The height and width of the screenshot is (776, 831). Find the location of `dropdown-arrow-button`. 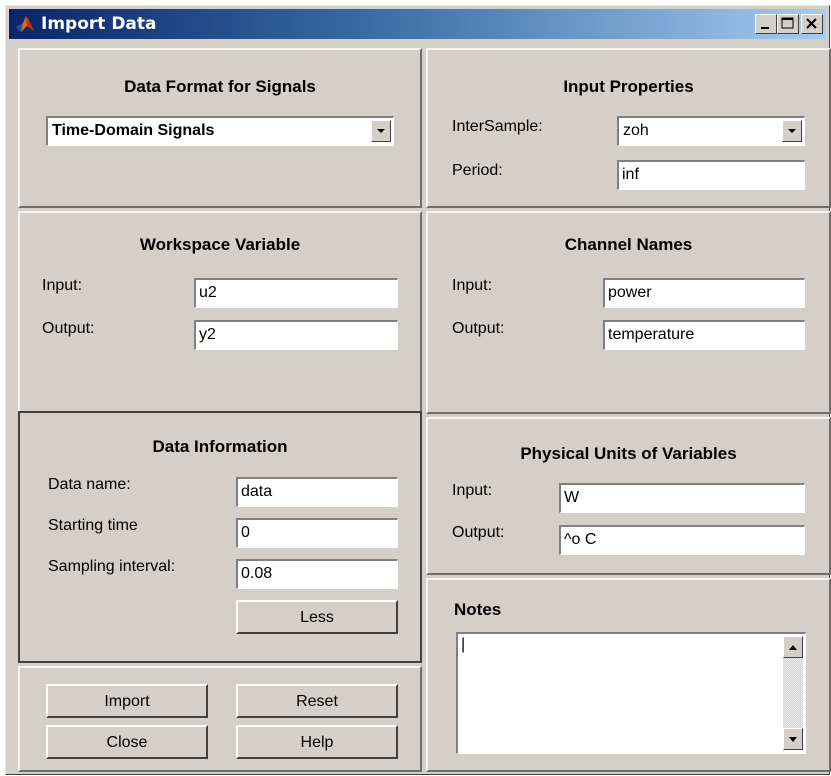

dropdown-arrow-button is located at coordinates (381, 131).